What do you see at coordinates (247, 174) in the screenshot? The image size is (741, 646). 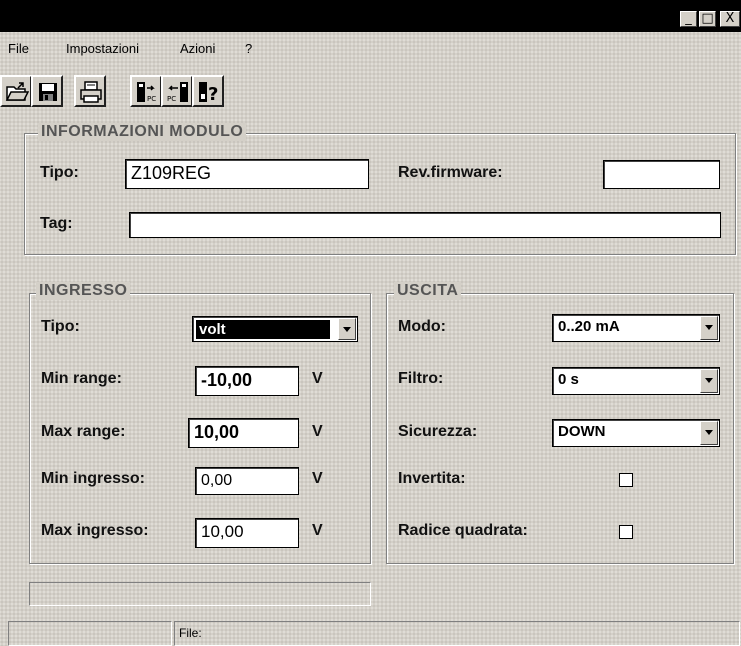 I see `info-tipo-field: Z109REG` at bounding box center [247, 174].